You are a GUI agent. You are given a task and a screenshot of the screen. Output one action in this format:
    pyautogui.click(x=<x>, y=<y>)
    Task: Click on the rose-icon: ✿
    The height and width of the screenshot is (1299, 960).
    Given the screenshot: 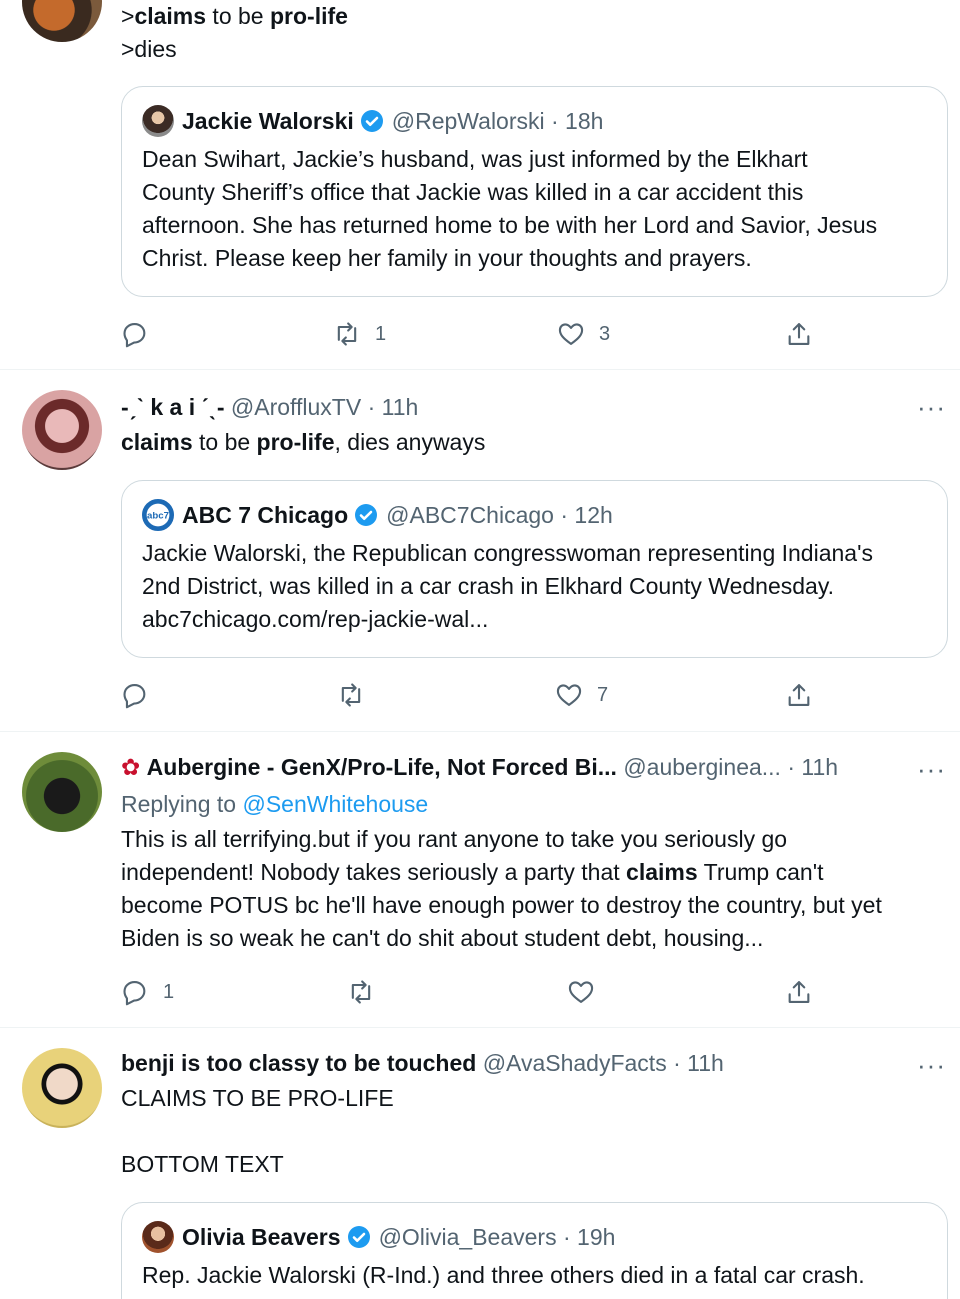 What is the action you would take?
    pyautogui.click(x=131, y=767)
    